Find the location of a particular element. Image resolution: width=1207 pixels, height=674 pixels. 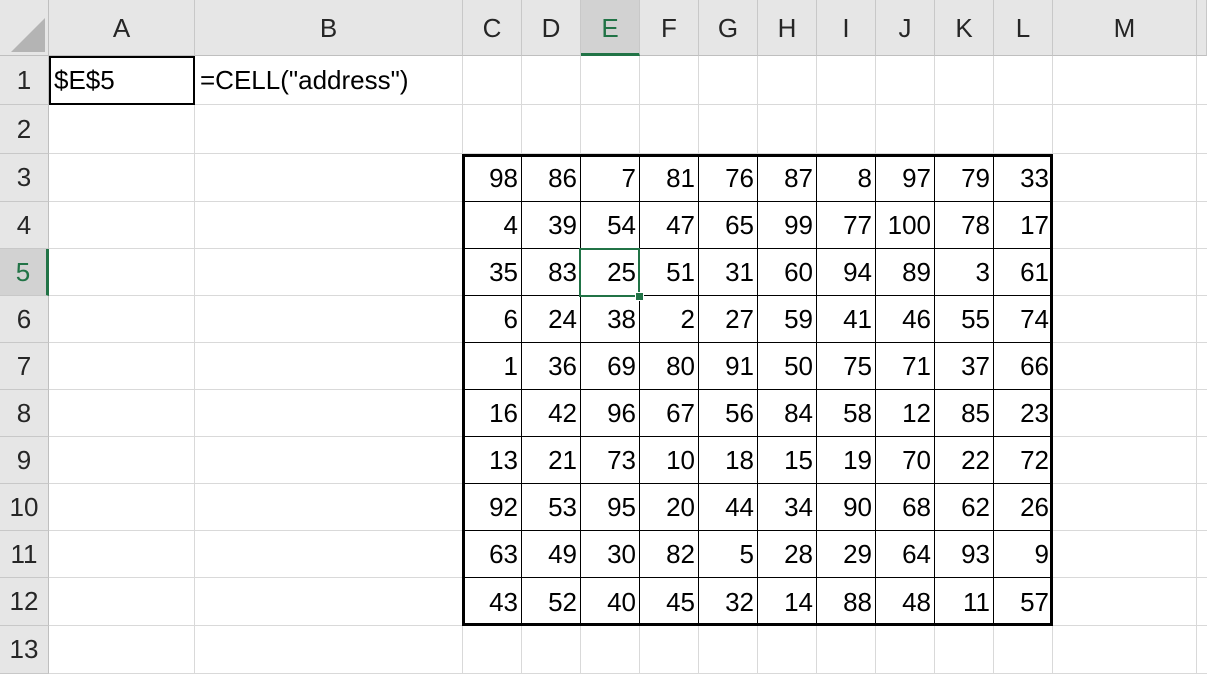

cell-c12: 43 is located at coordinates (492, 602).